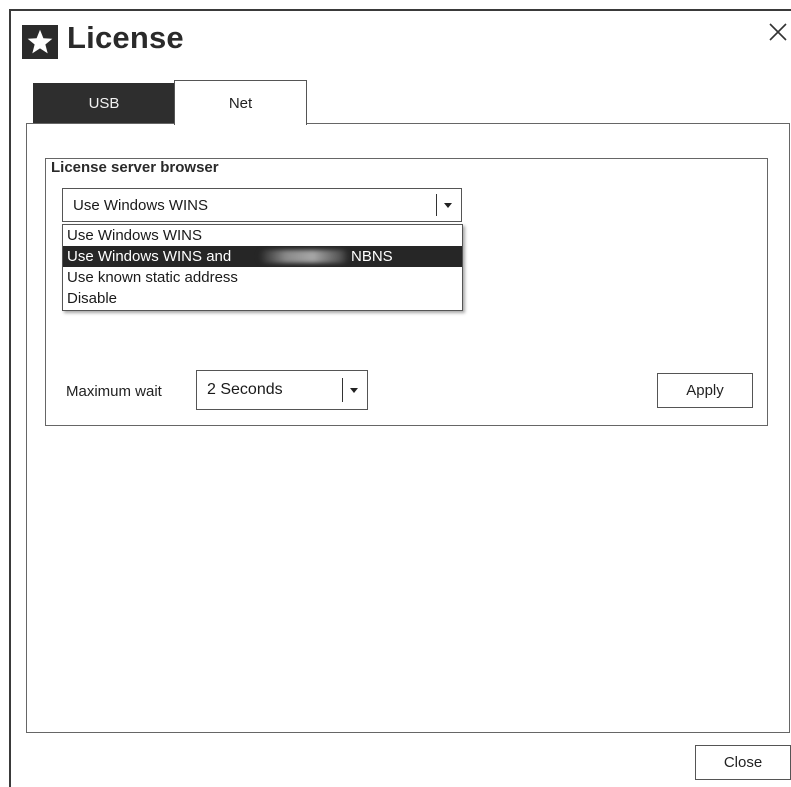 This screenshot has width=791, height=787. I want to click on select-value: 2 Seconds, so click(245, 389).